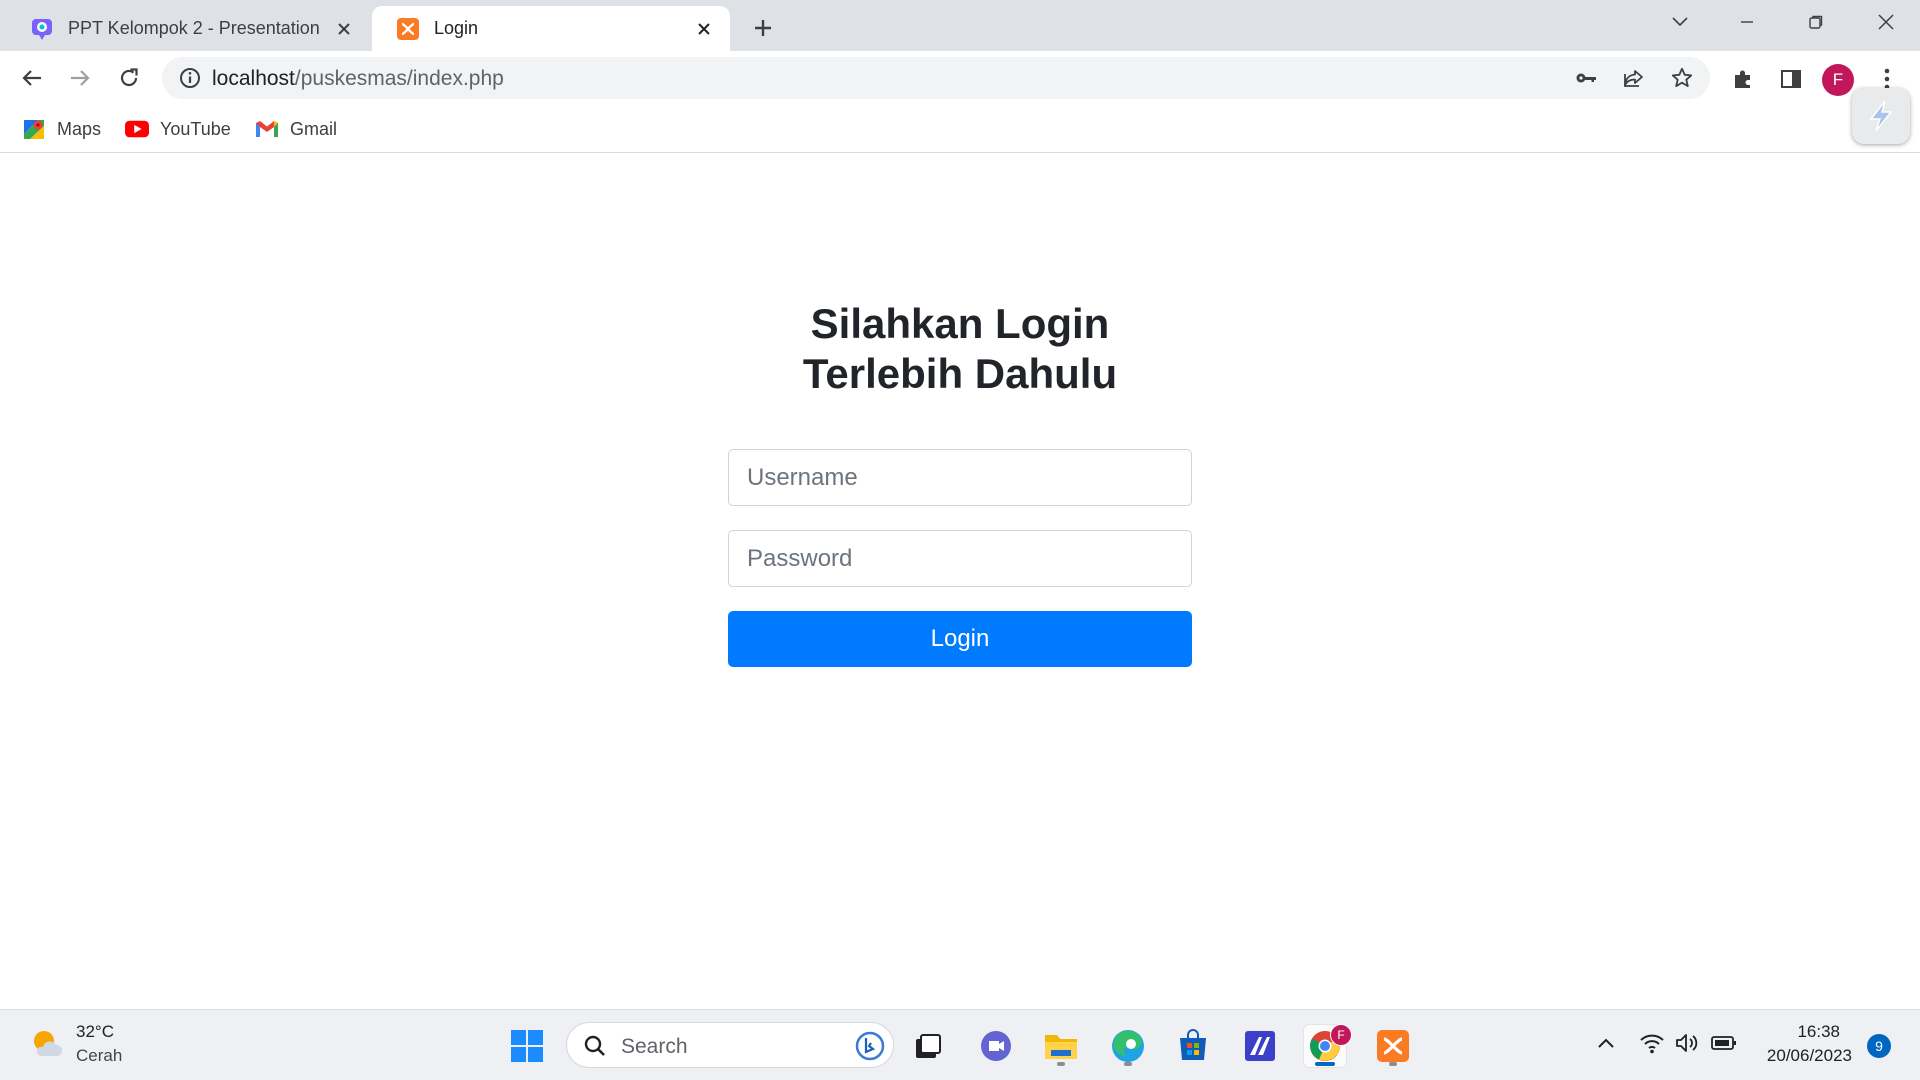 The height and width of the screenshot is (1080, 1920). Describe the element at coordinates (399, 78) in the screenshot. I see `url-path: /puskesmas/index.php` at that location.